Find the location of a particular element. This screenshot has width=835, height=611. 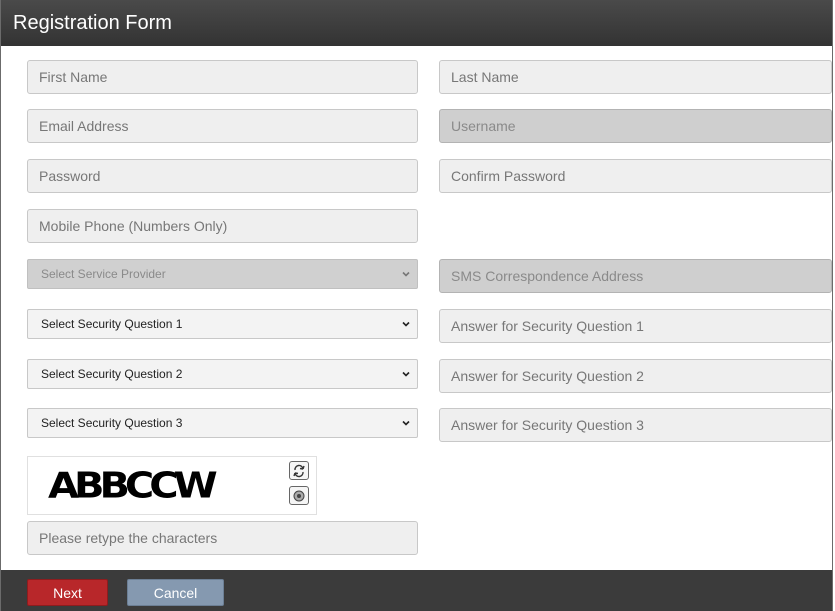

security-answer-2-input: Answer for Security Question 2 is located at coordinates (635, 376).